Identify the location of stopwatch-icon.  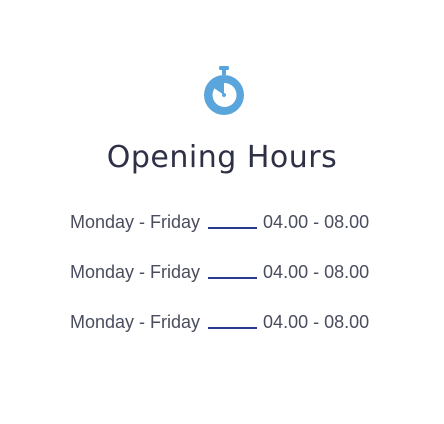
(224, 92).